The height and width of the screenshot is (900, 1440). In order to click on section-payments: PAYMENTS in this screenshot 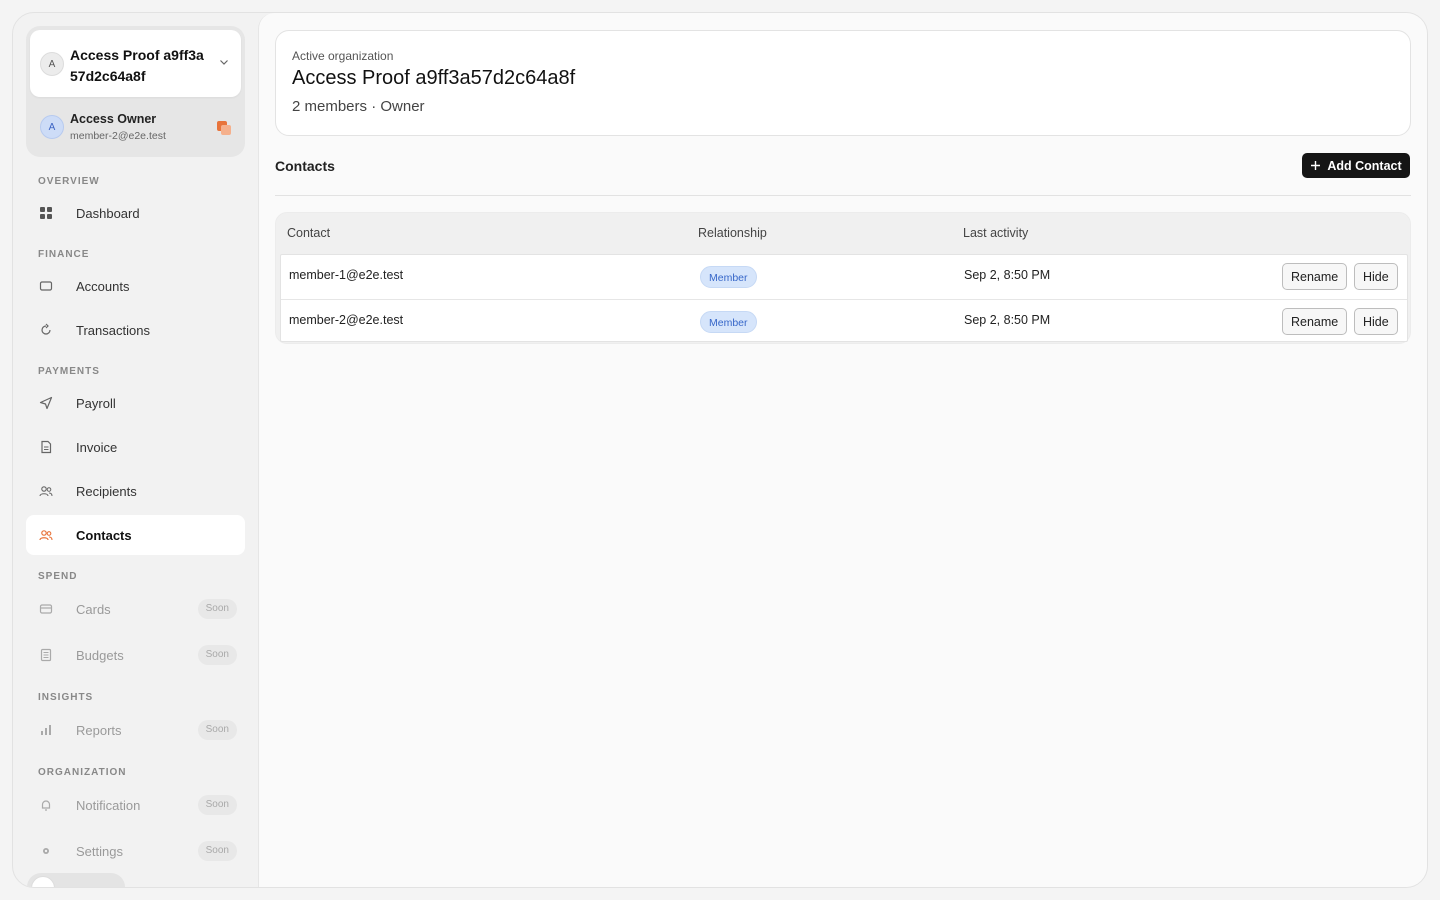, I will do `click(69, 371)`.